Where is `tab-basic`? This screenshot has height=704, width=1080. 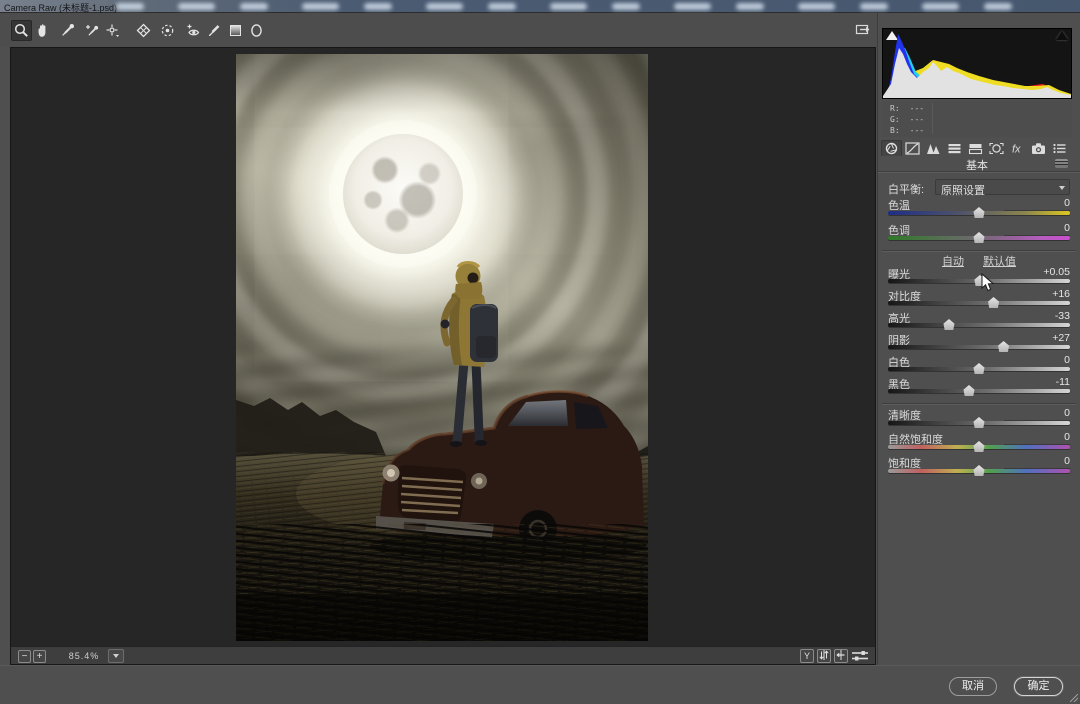
tab-basic is located at coordinates (891, 148).